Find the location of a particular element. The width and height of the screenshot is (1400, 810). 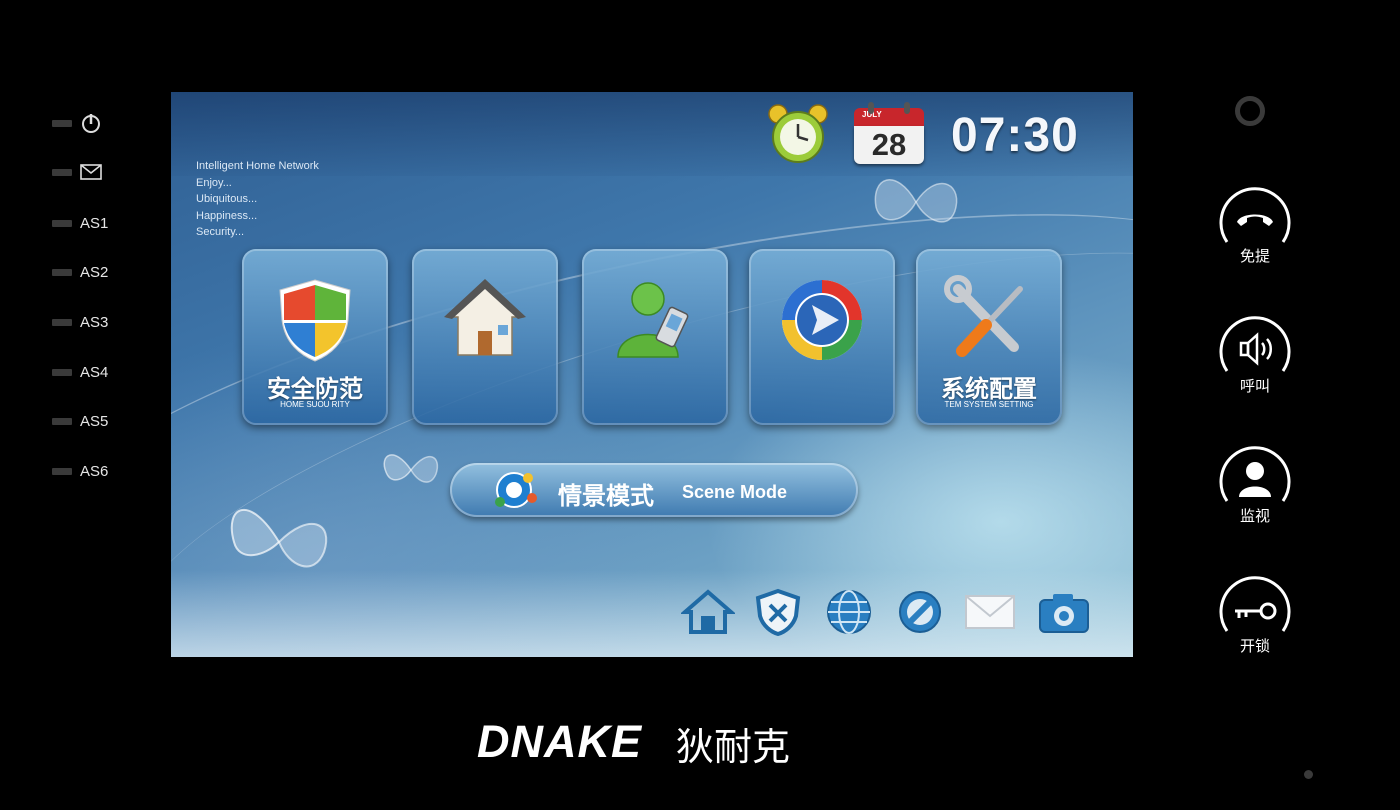

indicator-as4: AS4 is located at coordinates (80, 372).